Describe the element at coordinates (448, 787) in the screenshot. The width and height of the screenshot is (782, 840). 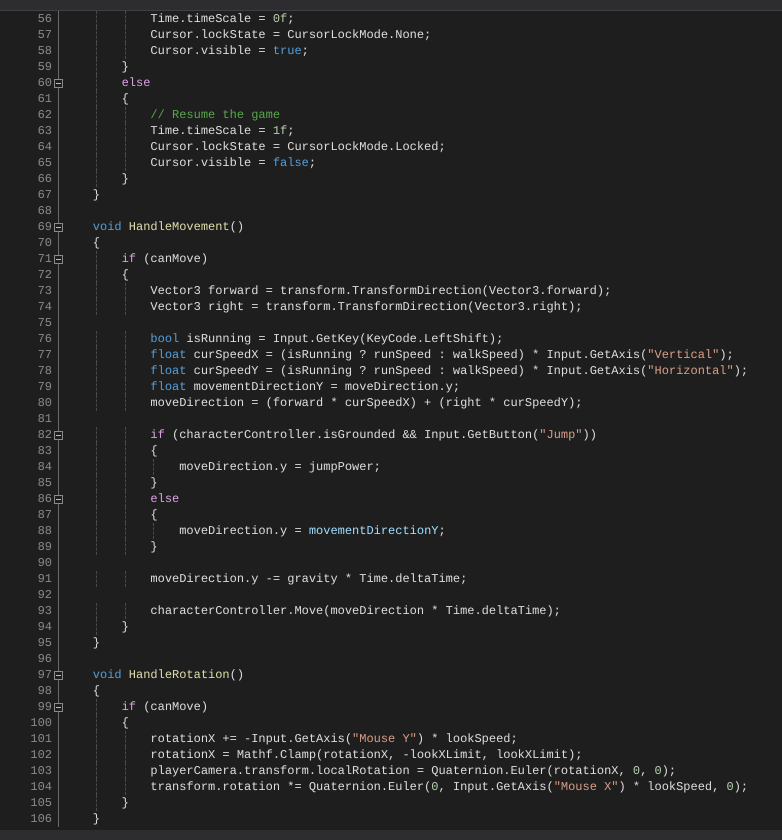
I see `code-line: transform.rotation *= Quaternion.Euler(0, Input.GetAxis("Mouse X") * lookSpeed, 0);` at that location.